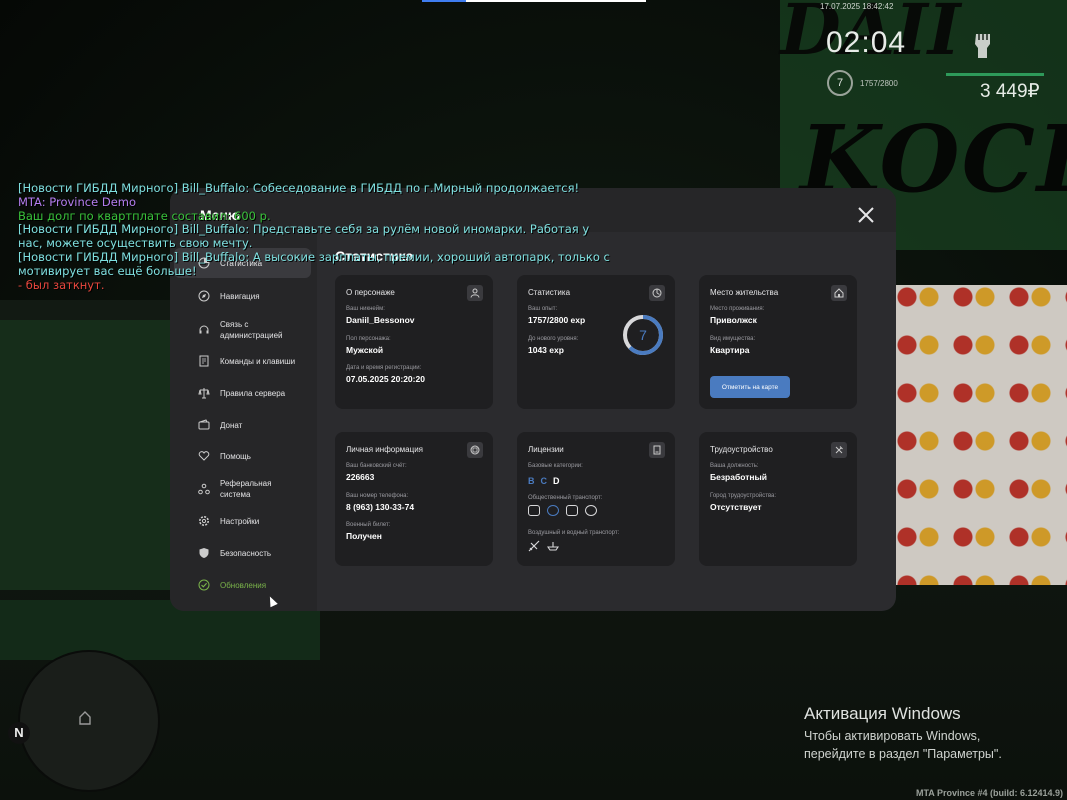  Describe the element at coordinates (741, 449) in the screenshot. I see `card-title: Трудоустройство` at that location.